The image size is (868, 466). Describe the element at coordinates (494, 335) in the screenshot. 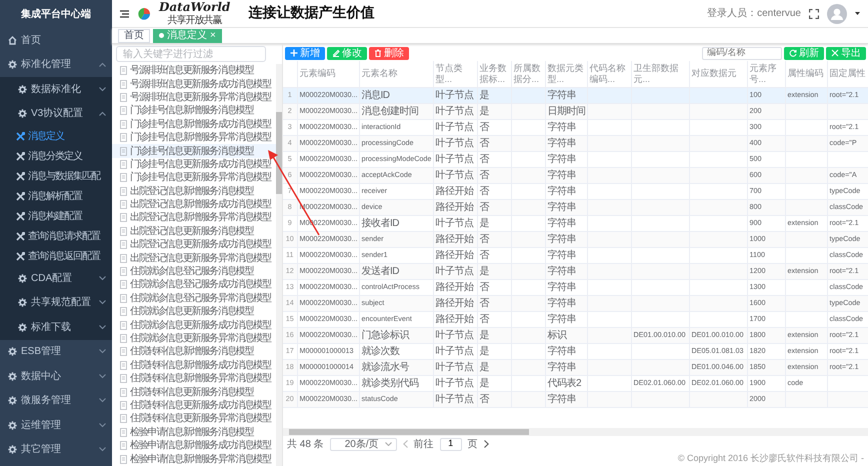

I see `table-cell: 是` at that location.